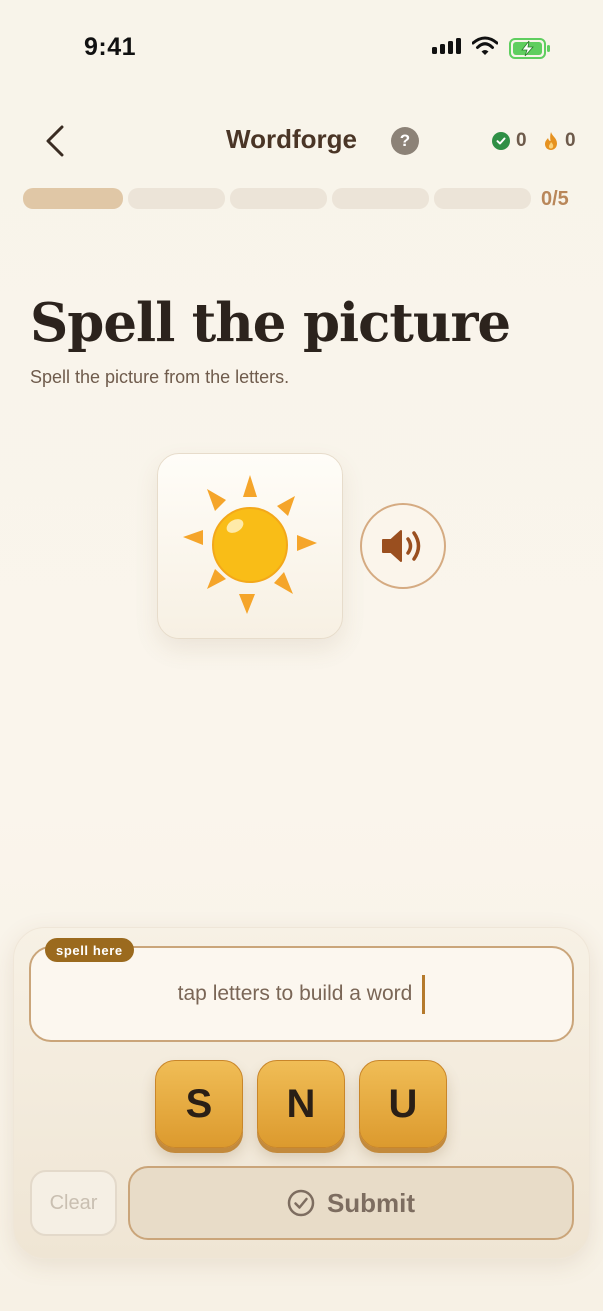 This screenshot has height=1311, width=603. What do you see at coordinates (56, 141) in the screenshot?
I see `back-chevron-icon` at bounding box center [56, 141].